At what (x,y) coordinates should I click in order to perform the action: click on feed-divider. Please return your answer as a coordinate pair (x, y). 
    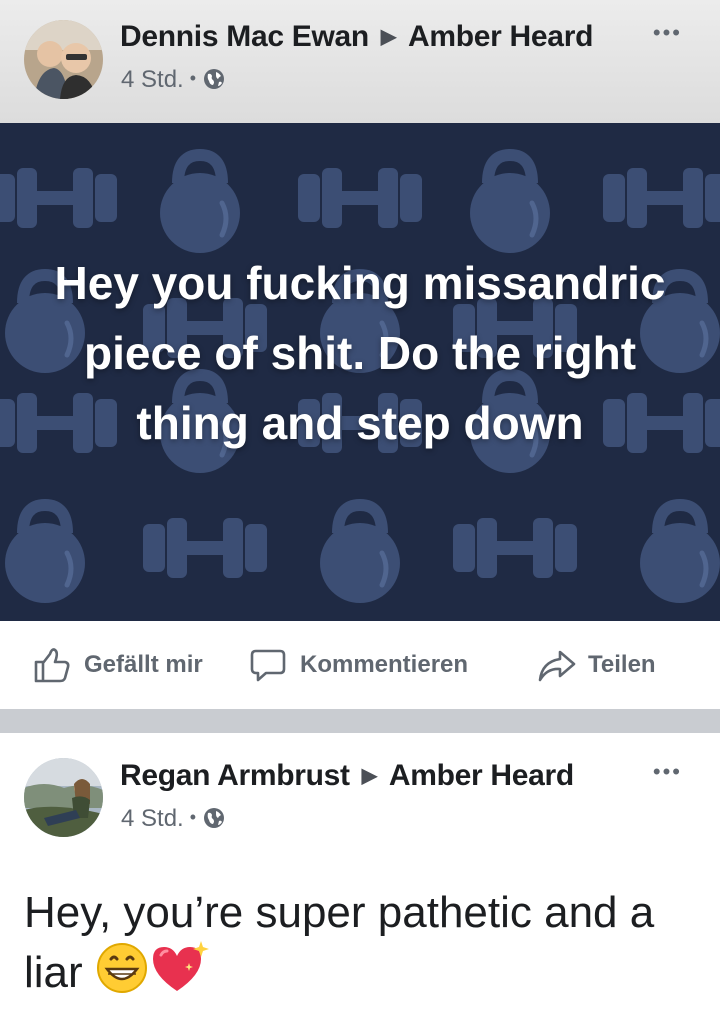
    Looking at the image, I should click on (360, 721).